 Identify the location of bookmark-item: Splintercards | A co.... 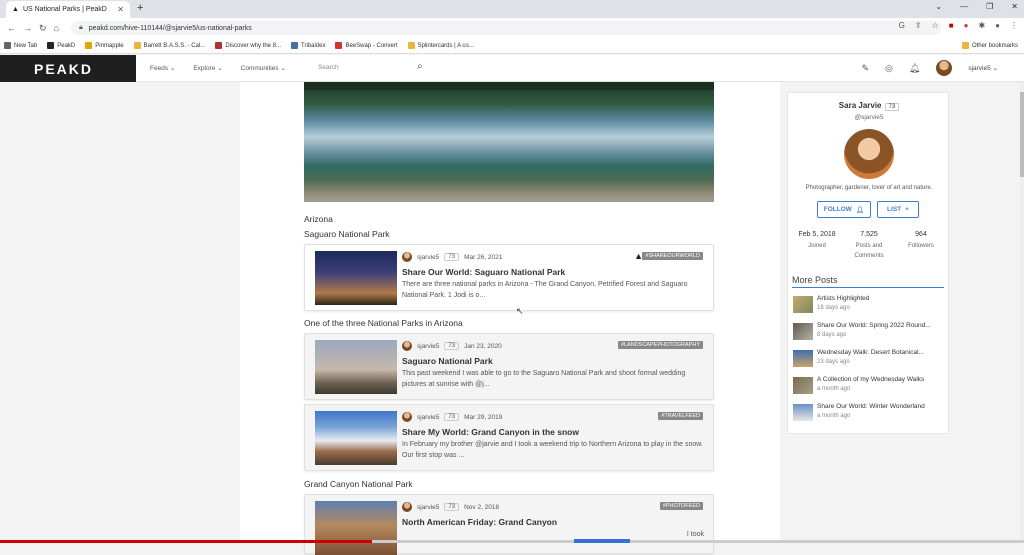
(441, 45).